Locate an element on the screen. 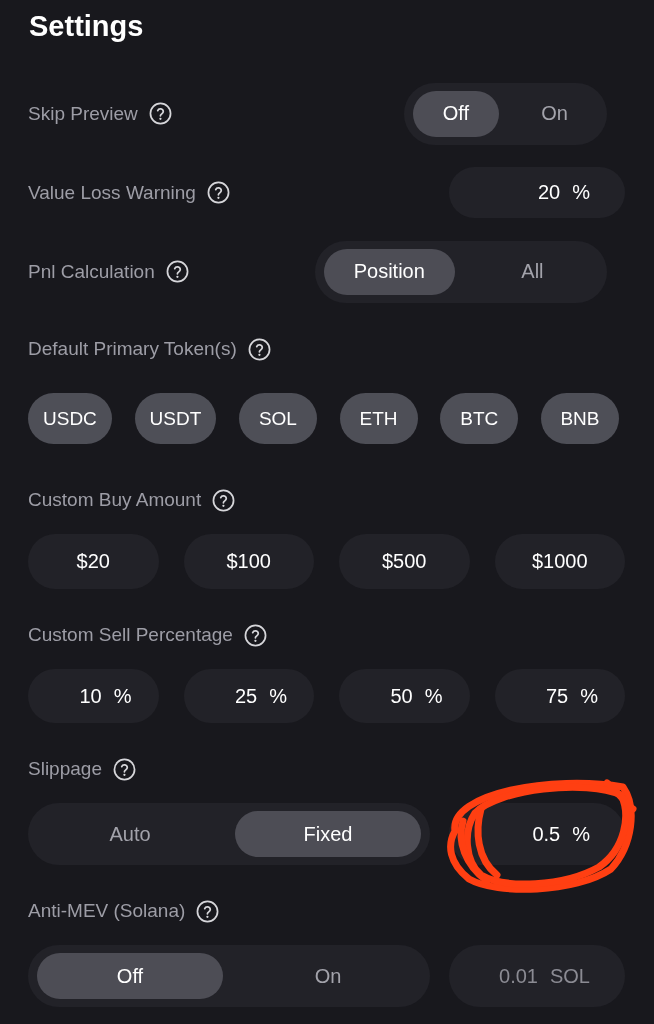 Image resolution: width=654 pixels, height=1024 pixels. setting-label: Custom Sell Percentage is located at coordinates (130, 635).